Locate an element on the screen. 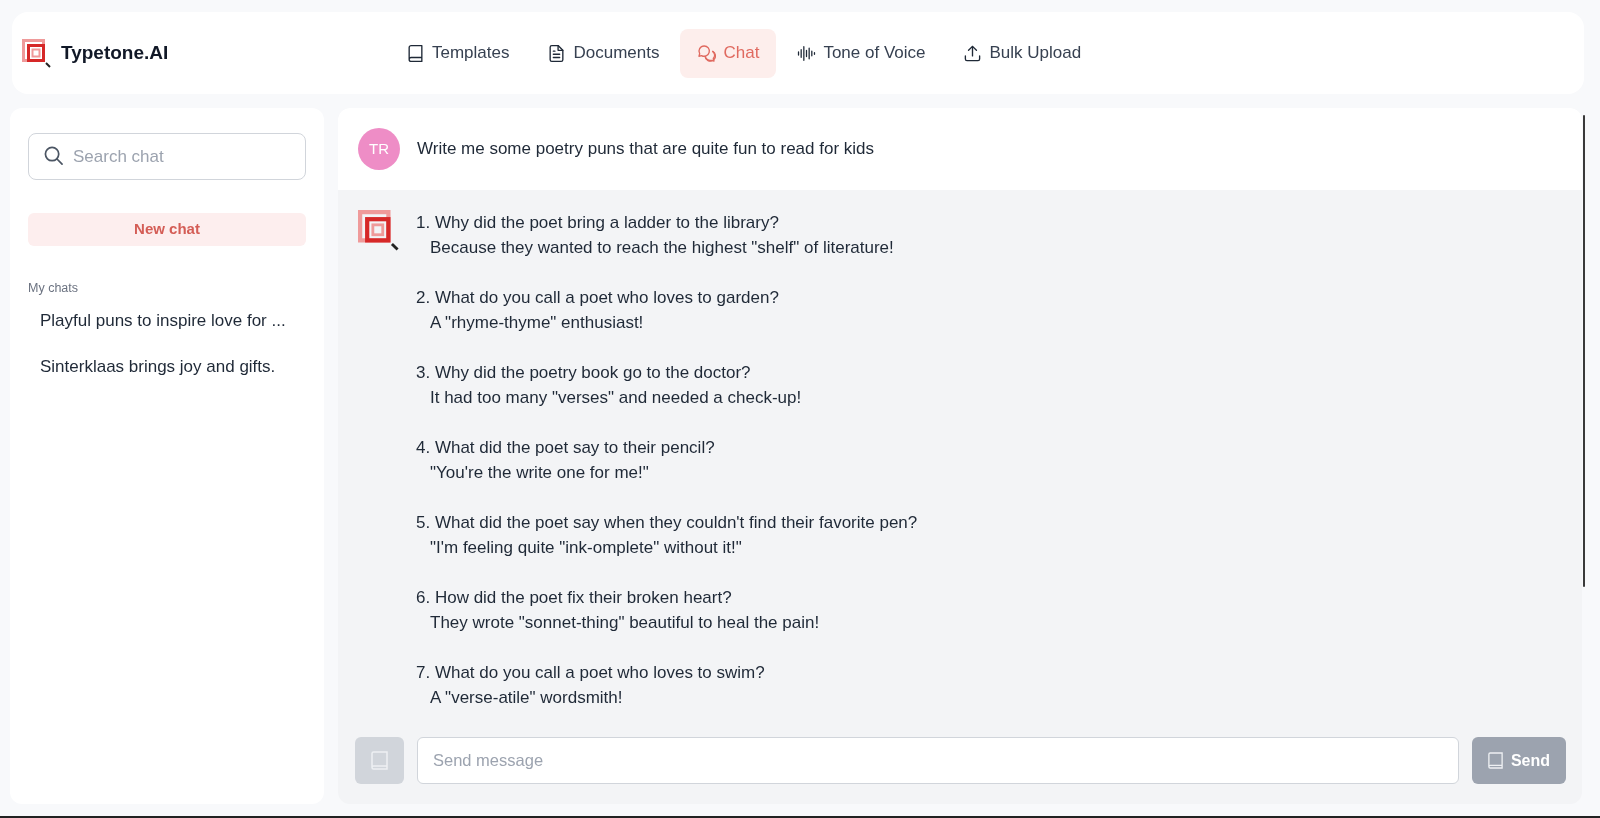 The image size is (1600, 818). response-line: 4. What did the poet say to their pencil? is located at coordinates (565, 448).